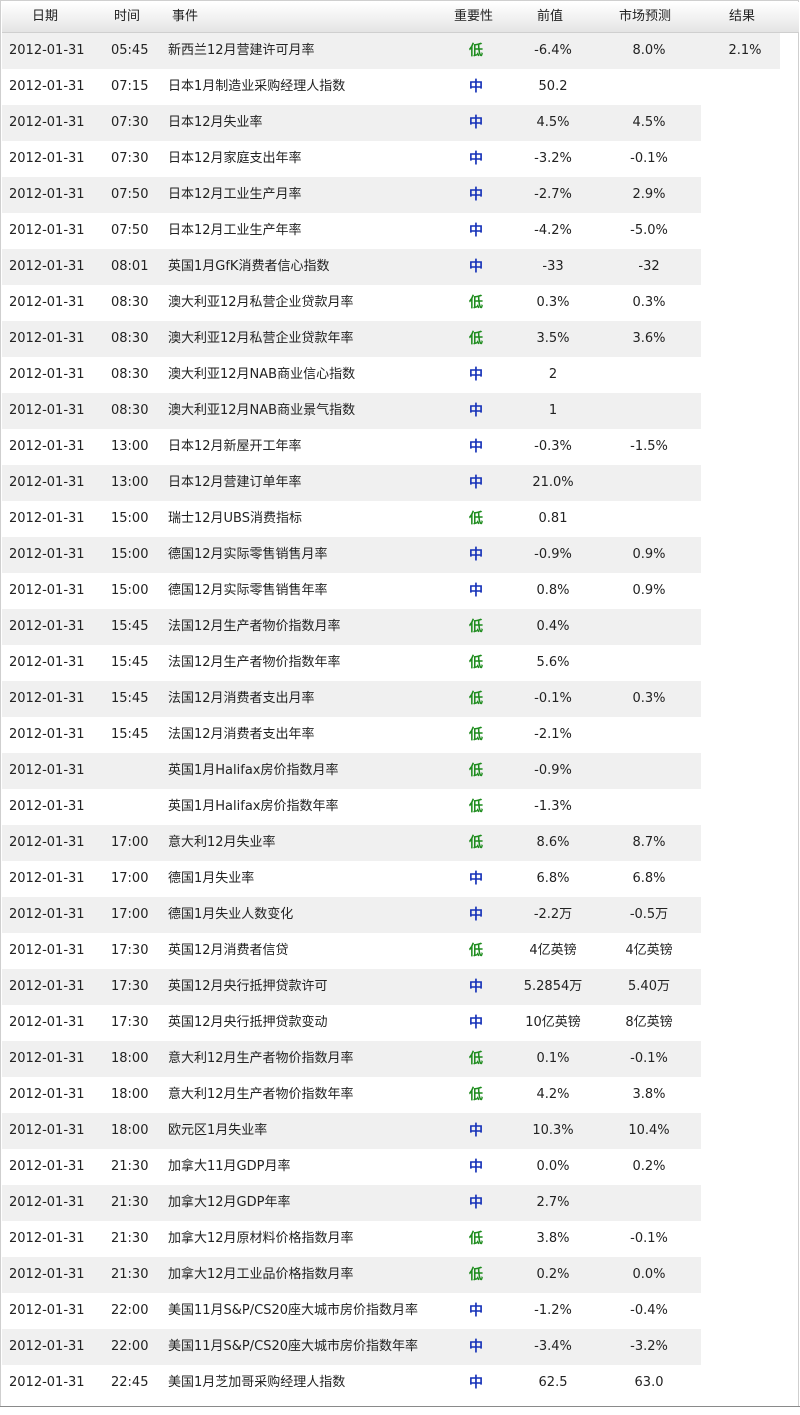  I want to click on header-date: 日期, so click(45, 17).